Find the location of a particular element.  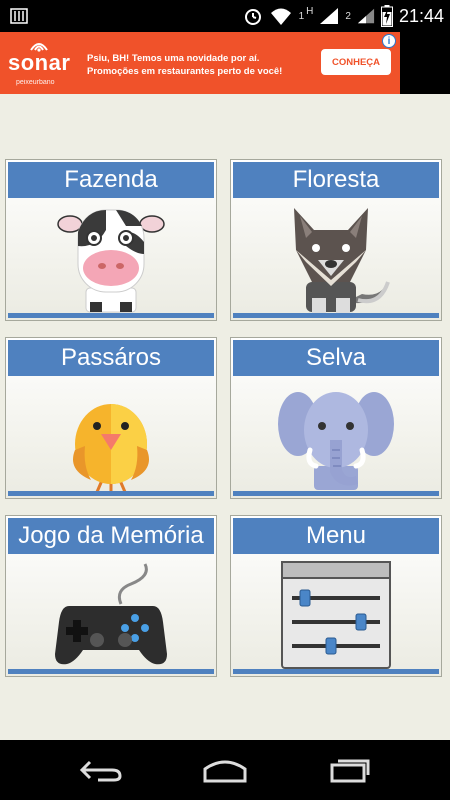

recent-apps-button is located at coordinates (350, 770).